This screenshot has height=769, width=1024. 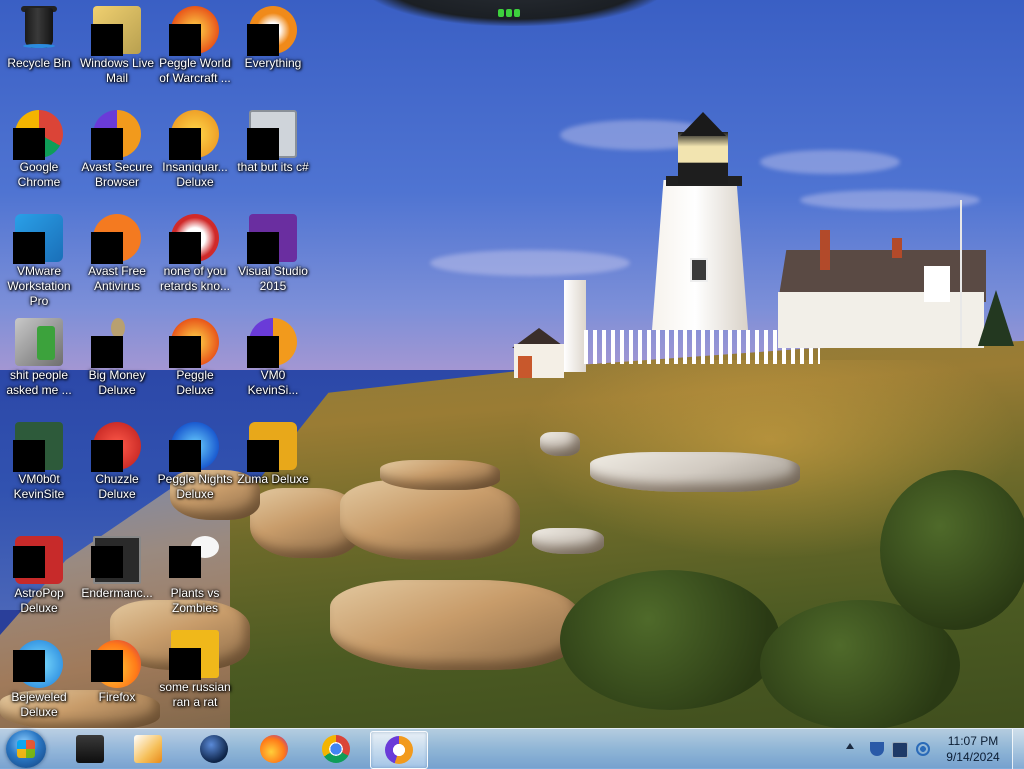 I want to click on money-game-icon, so click(x=116, y=343).